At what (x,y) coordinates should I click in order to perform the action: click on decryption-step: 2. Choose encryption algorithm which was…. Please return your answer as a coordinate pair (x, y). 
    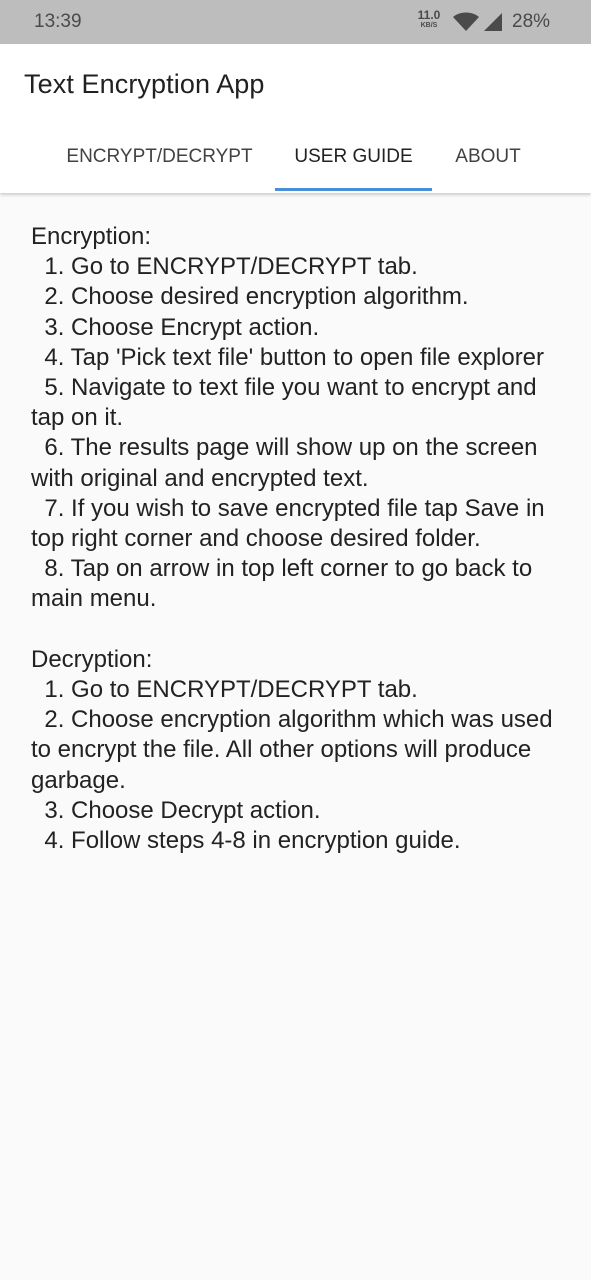
    Looking at the image, I should click on (295, 750).